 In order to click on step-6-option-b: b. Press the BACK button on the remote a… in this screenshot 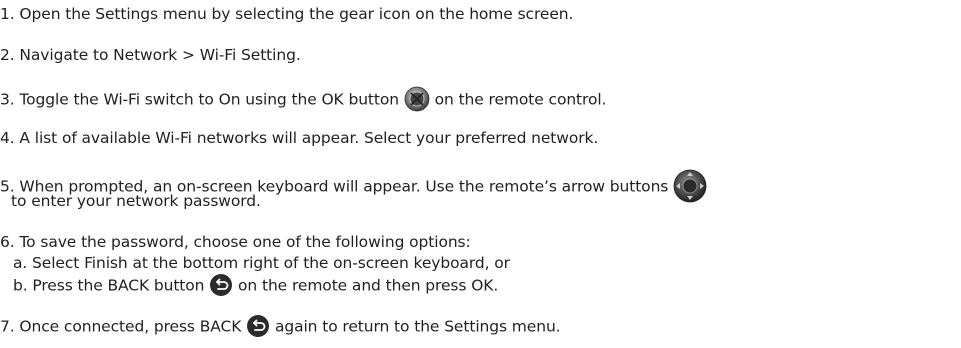, I will do `click(255, 286)`.